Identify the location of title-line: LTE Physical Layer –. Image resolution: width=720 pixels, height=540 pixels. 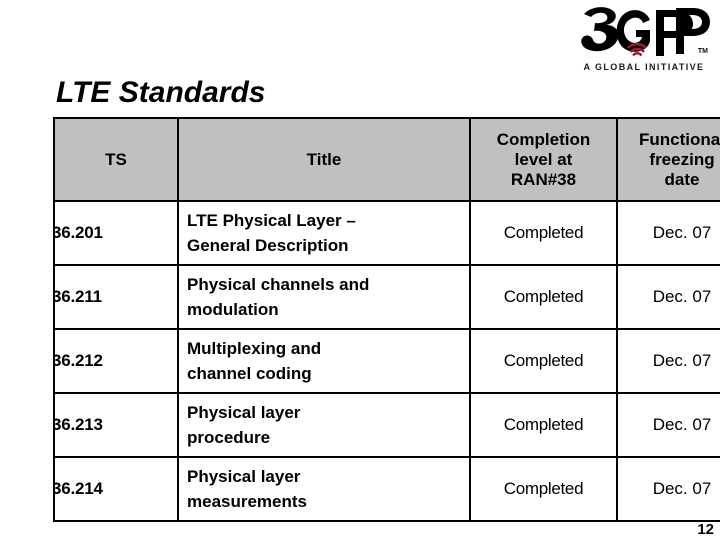
(271, 220).